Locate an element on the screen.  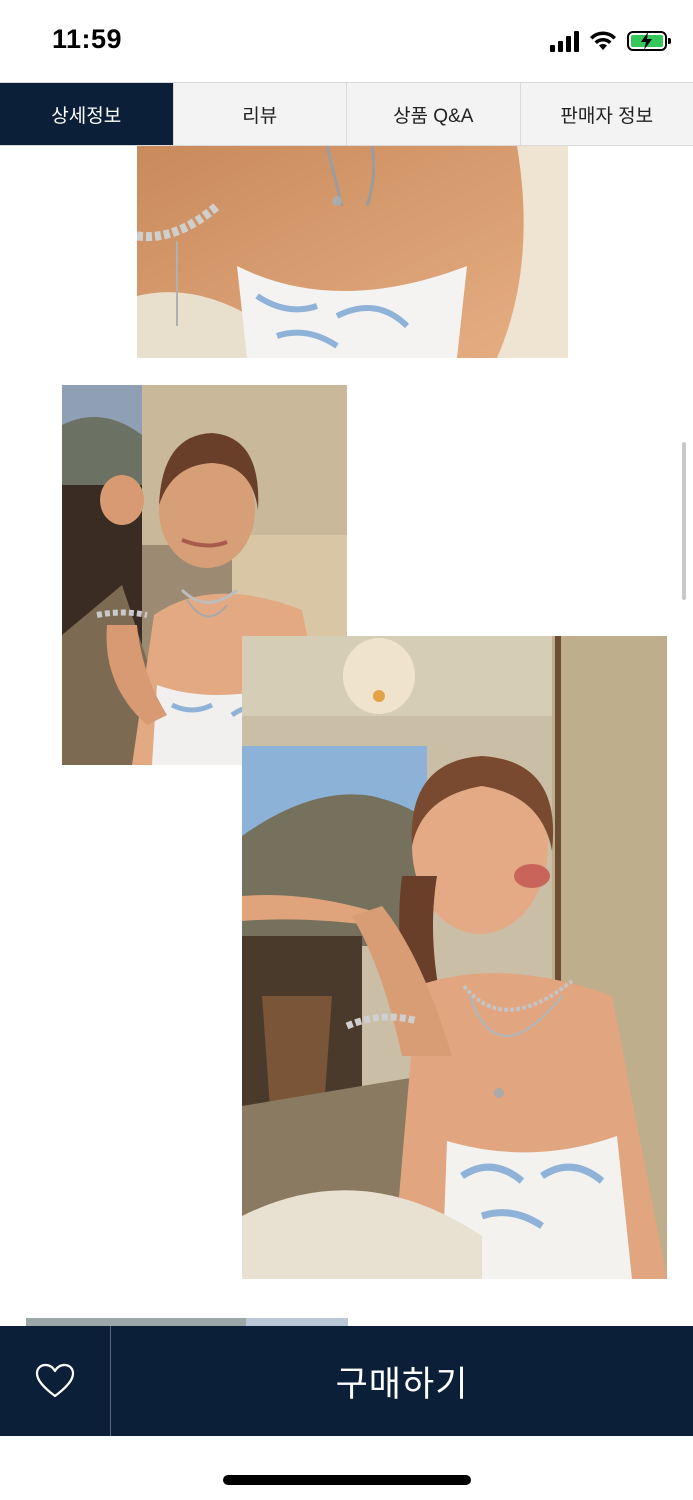
wishlist-button is located at coordinates (55, 1381).